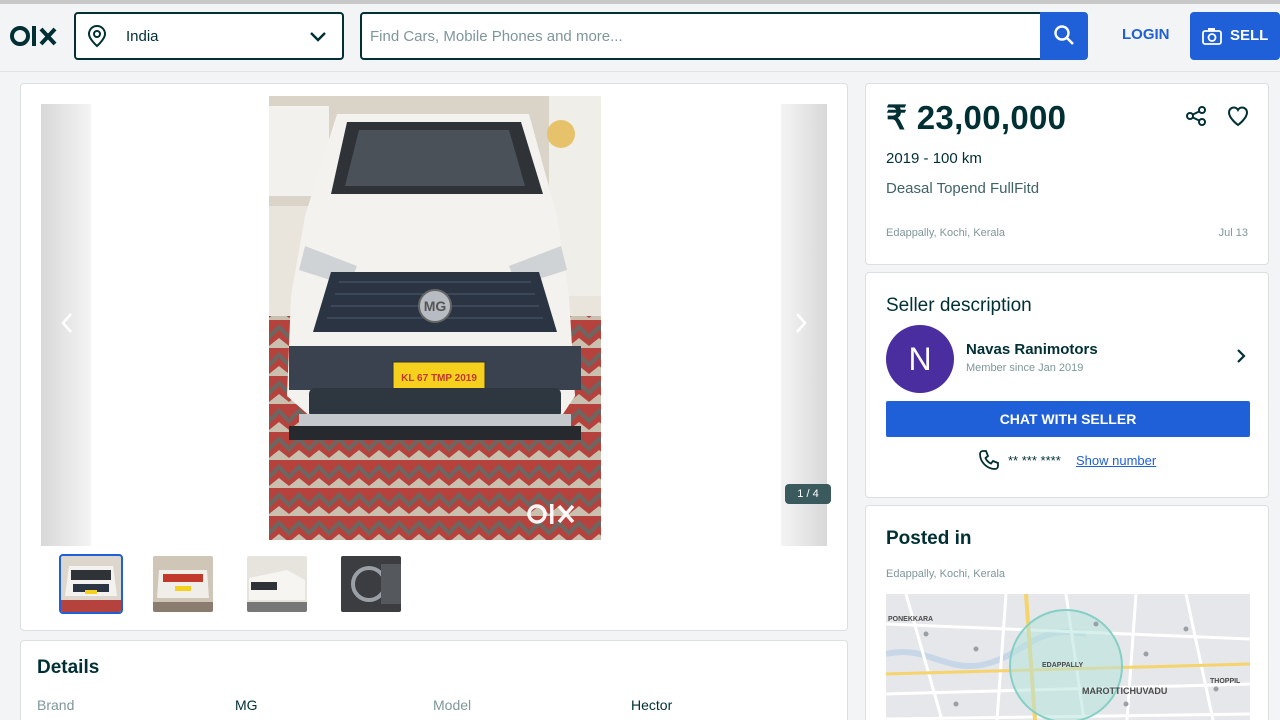 This screenshot has height=720, width=1280. What do you see at coordinates (1233, 233) in the screenshot?
I see `listing-date: Jul 13` at bounding box center [1233, 233].